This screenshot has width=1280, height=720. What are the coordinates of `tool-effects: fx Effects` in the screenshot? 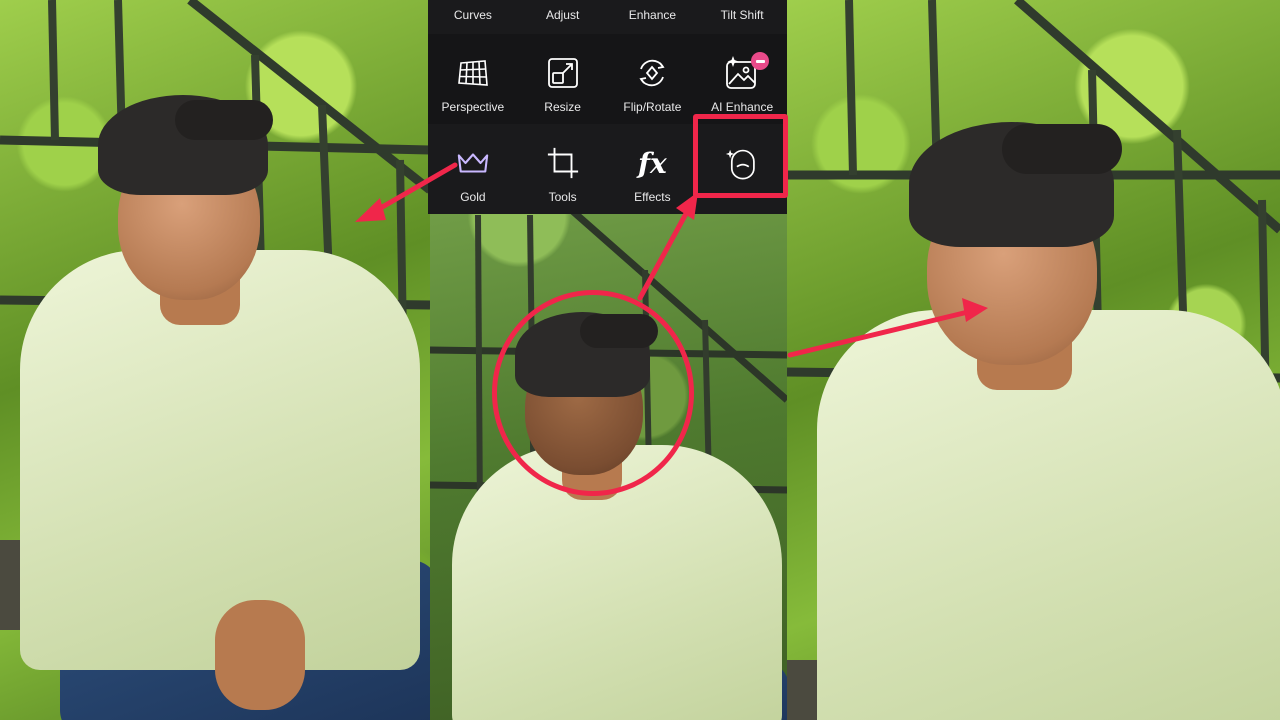 It's located at (653, 169).